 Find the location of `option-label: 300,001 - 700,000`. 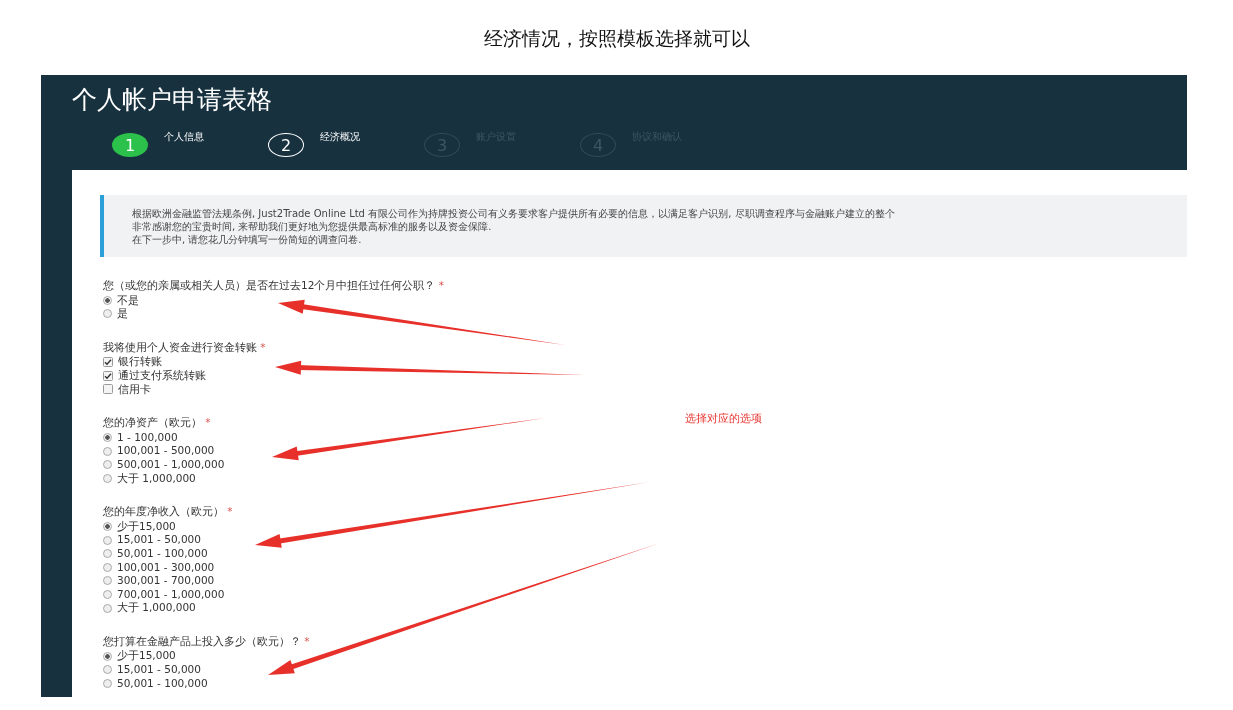

option-label: 300,001 - 700,000 is located at coordinates (166, 581).